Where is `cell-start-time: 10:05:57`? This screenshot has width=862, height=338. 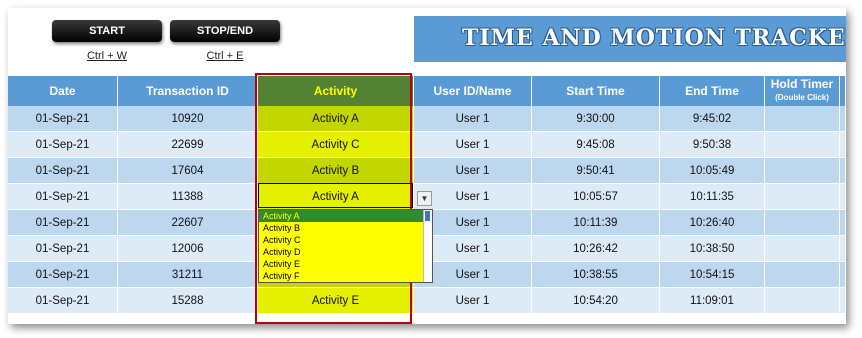
cell-start-time: 10:05:57 is located at coordinates (596, 197).